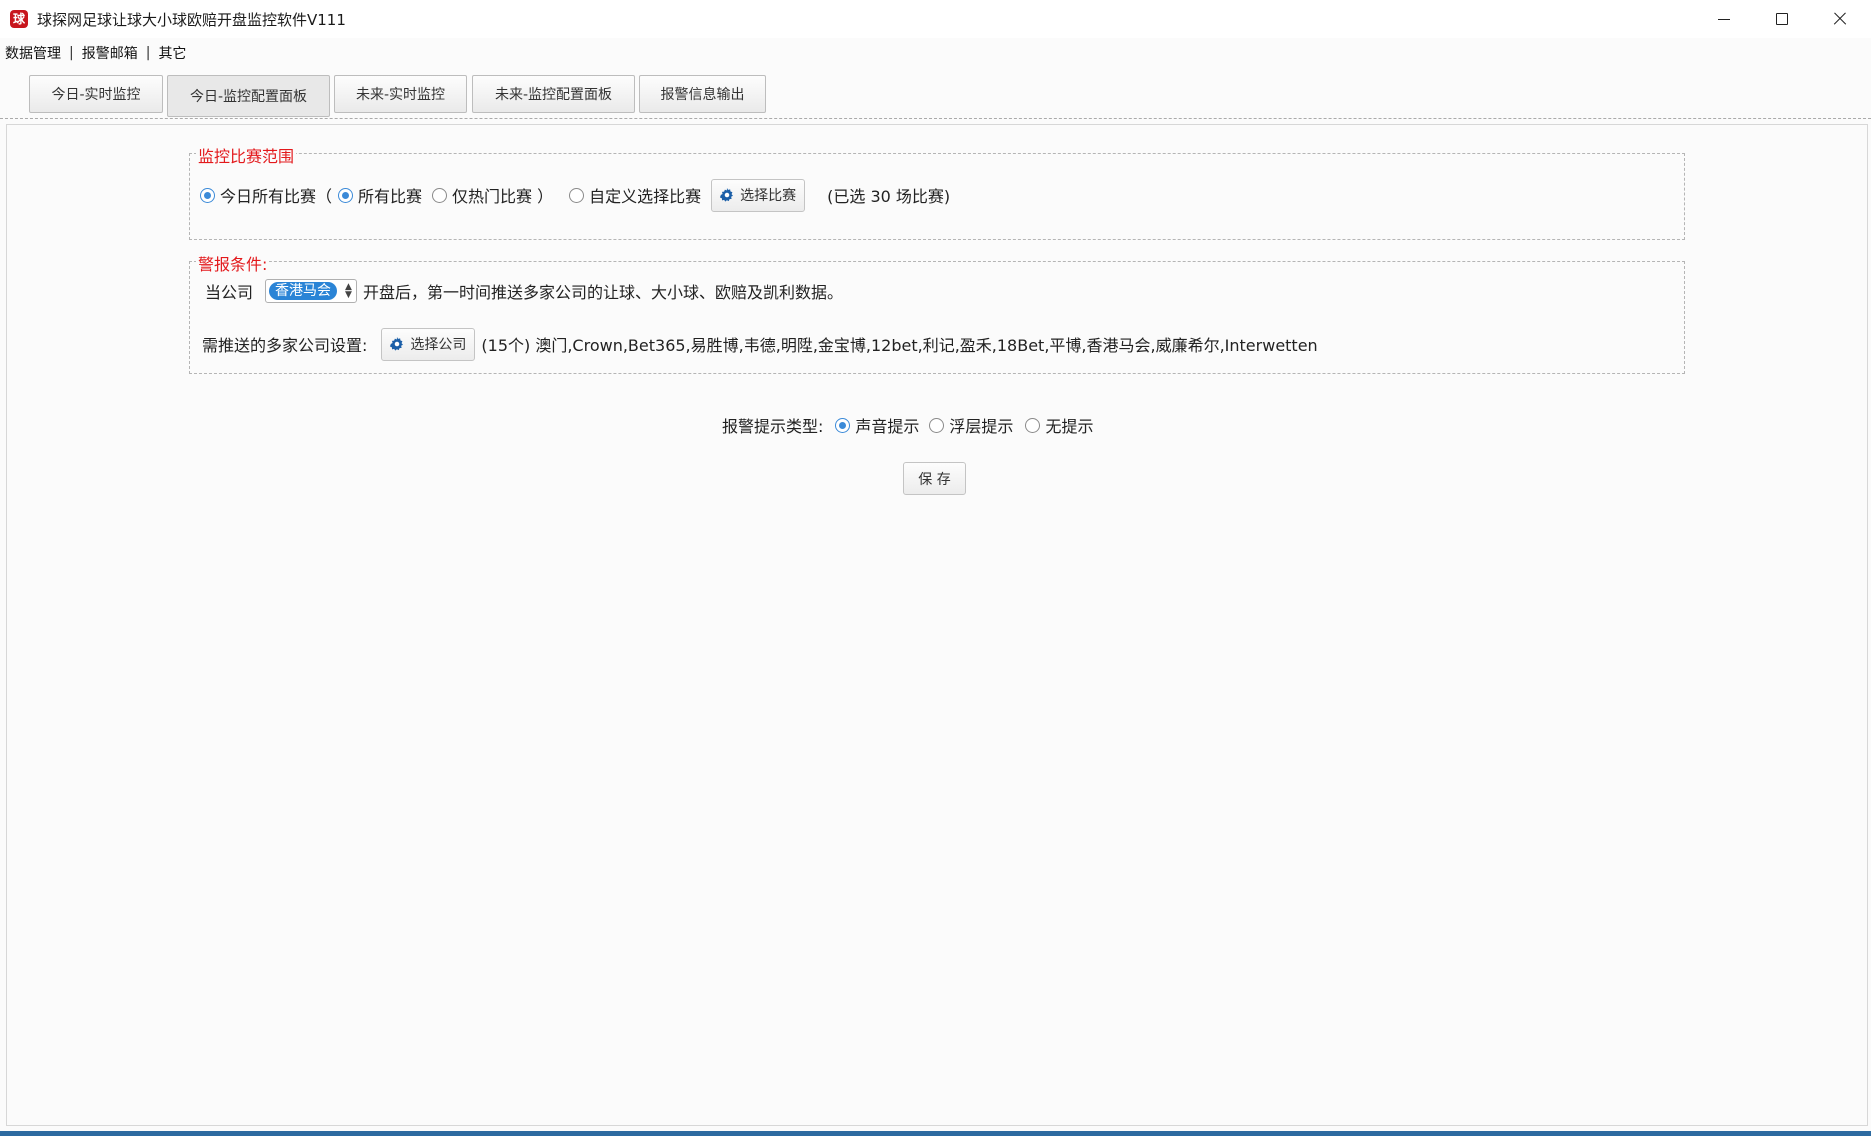 Image resolution: width=1871 pixels, height=1136 pixels. What do you see at coordinates (889, 196) in the screenshot?
I see `selected-count-text: (已选 30 场比赛)` at bounding box center [889, 196].